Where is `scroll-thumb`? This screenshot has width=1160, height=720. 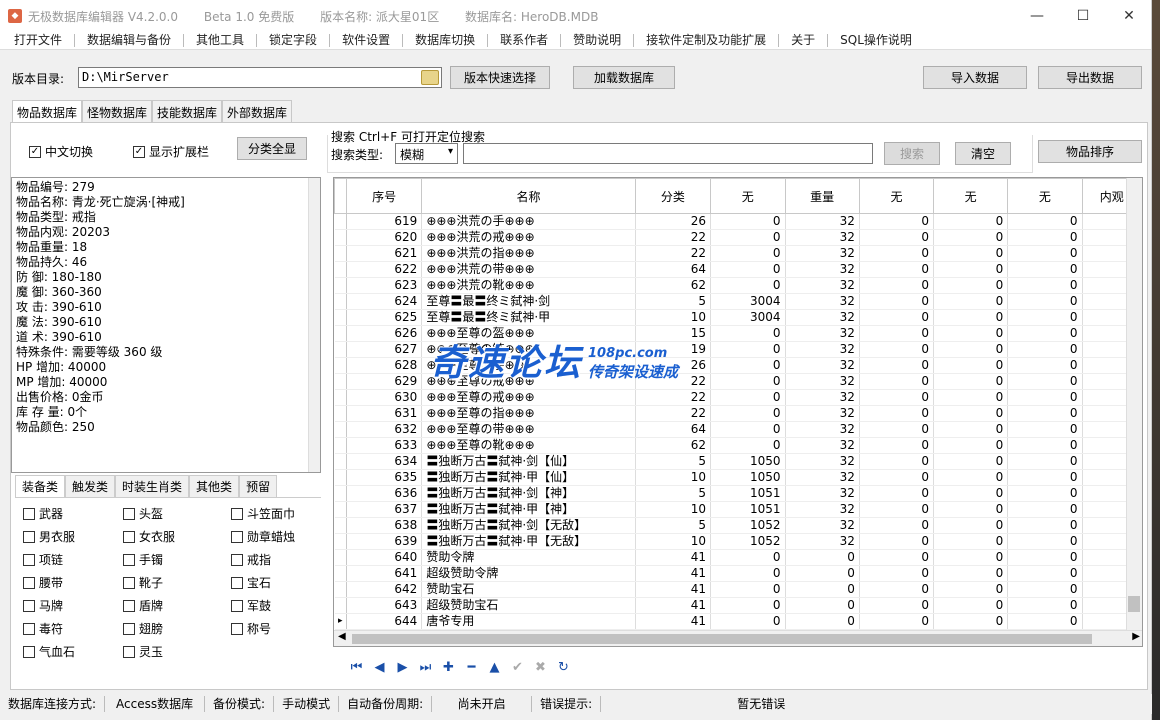
scroll-thumb is located at coordinates (722, 639).